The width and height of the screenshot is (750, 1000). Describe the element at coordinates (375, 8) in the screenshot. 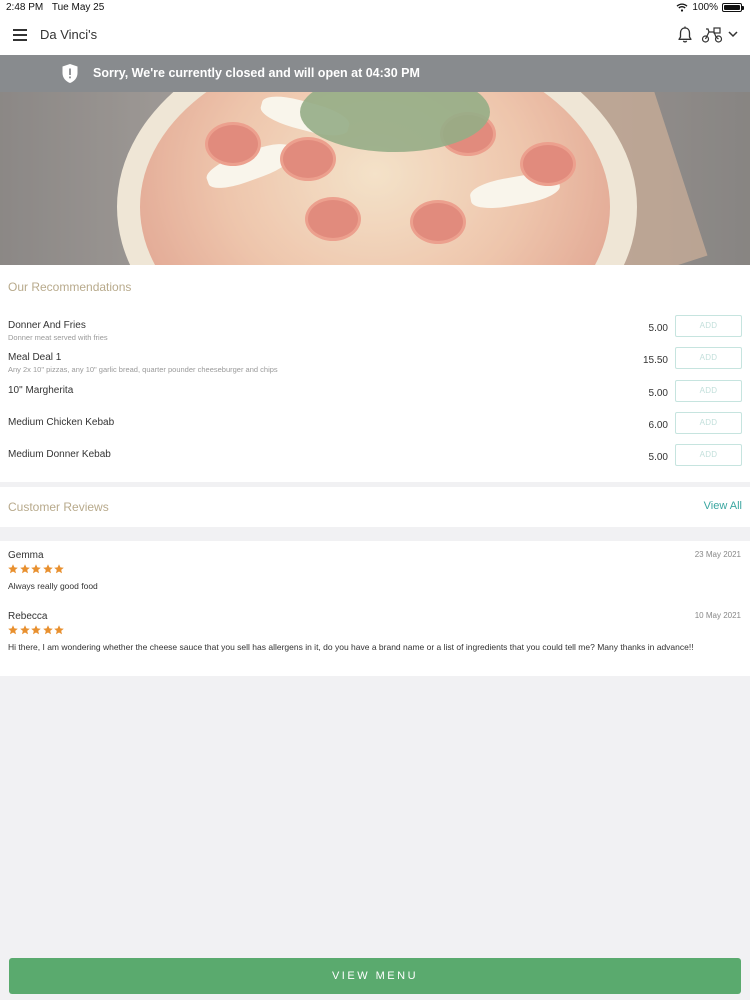

I see `status-bar: 2:48 PM Tue May 25 100%` at that location.